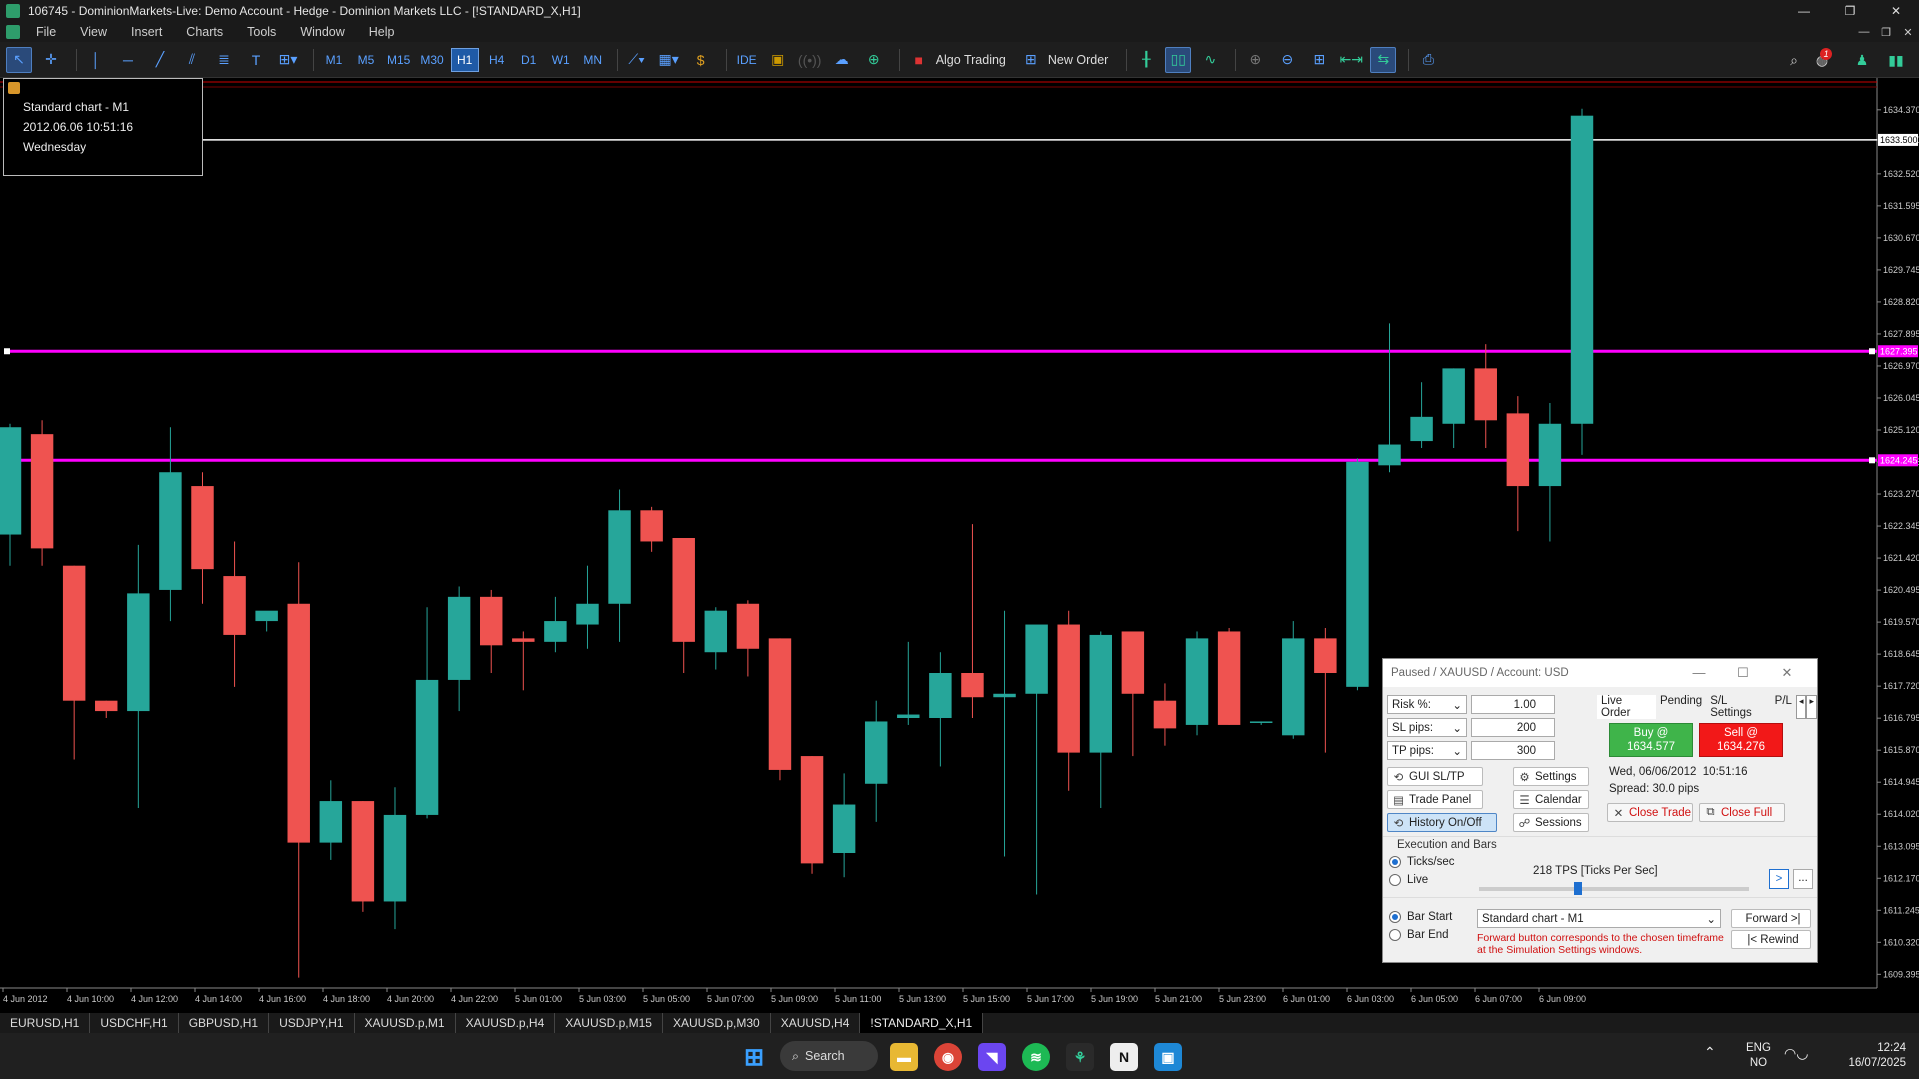 The width and height of the screenshot is (1919, 1079). Describe the element at coordinates (1427, 750) in the screenshot. I see `tp-dropdown: TP pips: ⌄` at that location.